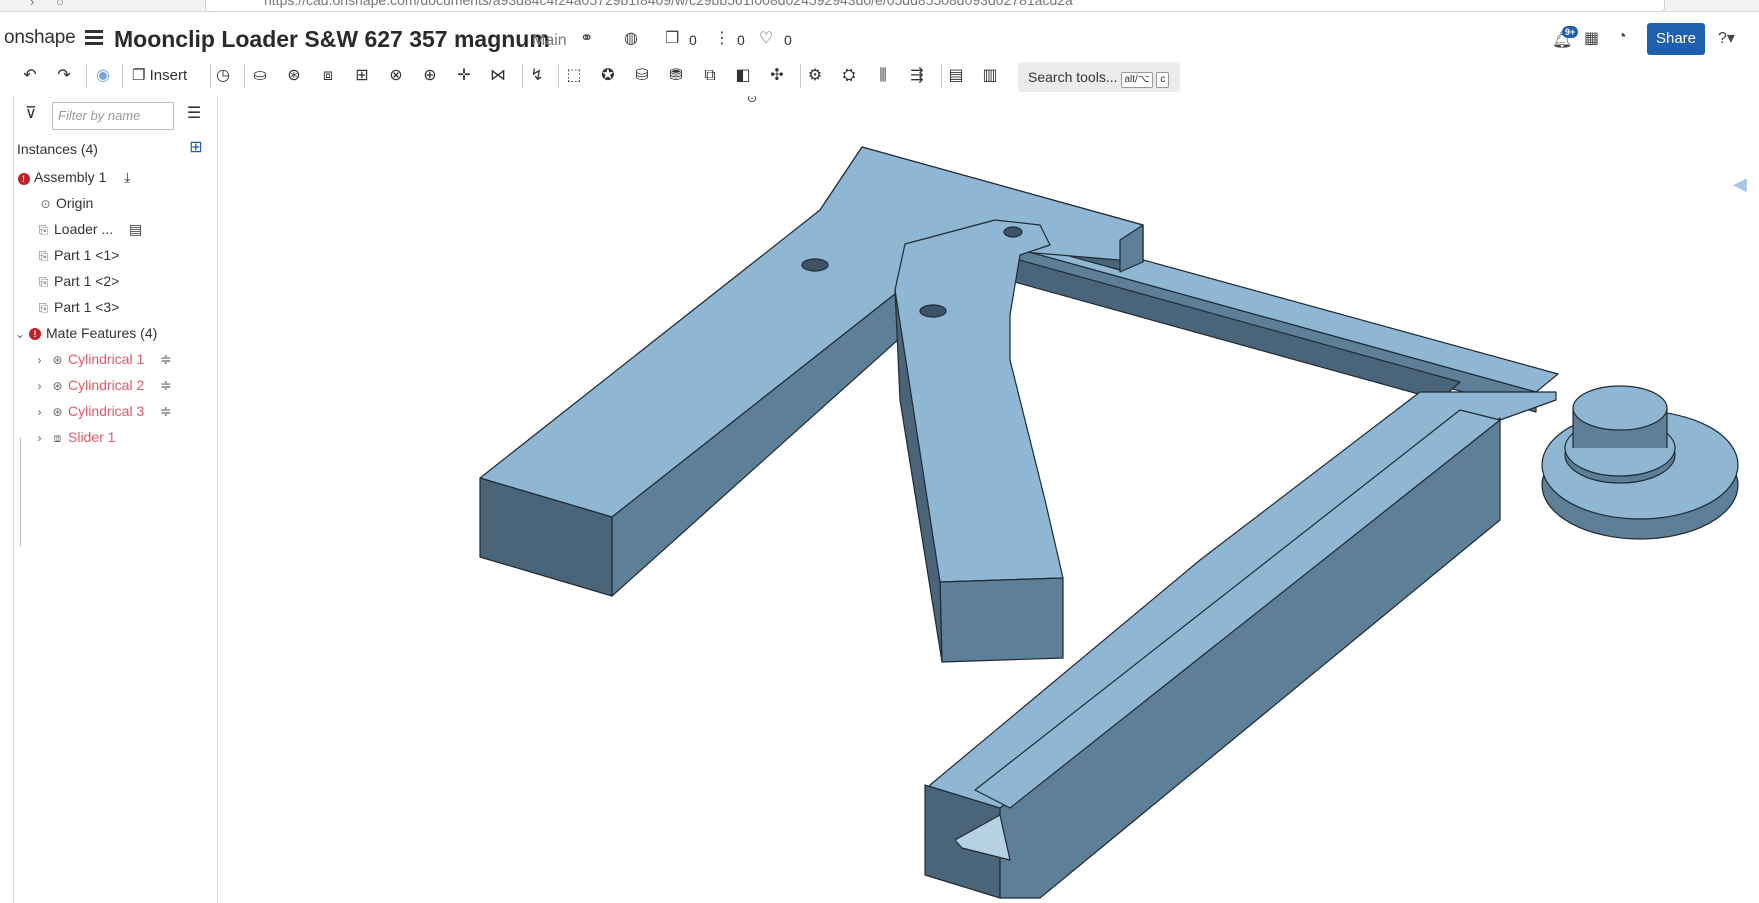 The image size is (1759, 903). What do you see at coordinates (168, 75) in the screenshot?
I see `insert-label: Insert` at bounding box center [168, 75].